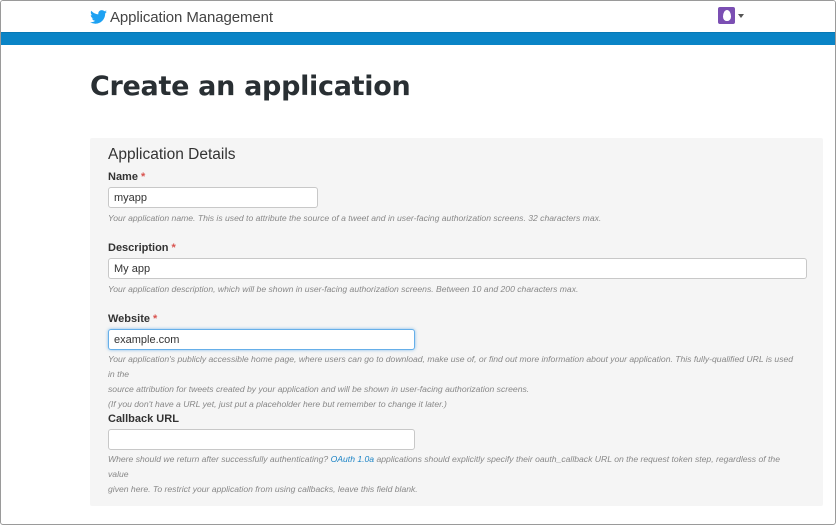 This screenshot has height=525, width=836. Describe the element at coordinates (457, 268) in the screenshot. I see `description-input: My app` at that location.